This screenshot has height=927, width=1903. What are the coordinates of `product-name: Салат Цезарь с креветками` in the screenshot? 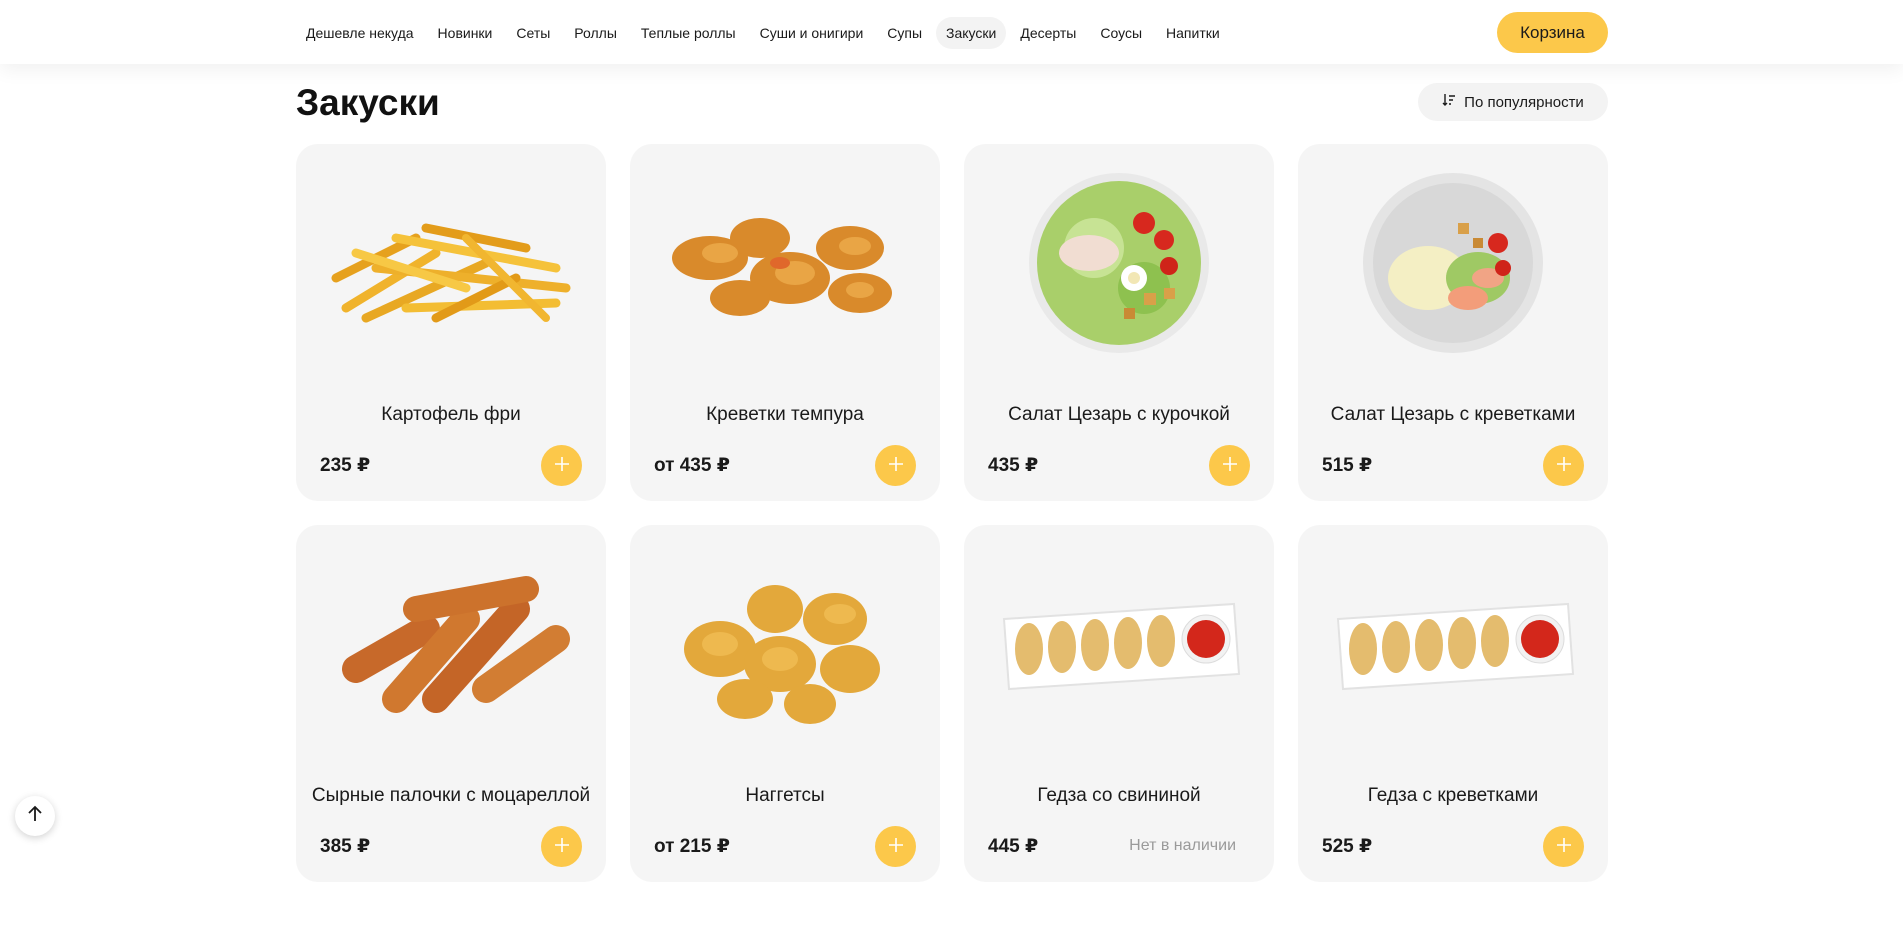 It's located at (1453, 414).